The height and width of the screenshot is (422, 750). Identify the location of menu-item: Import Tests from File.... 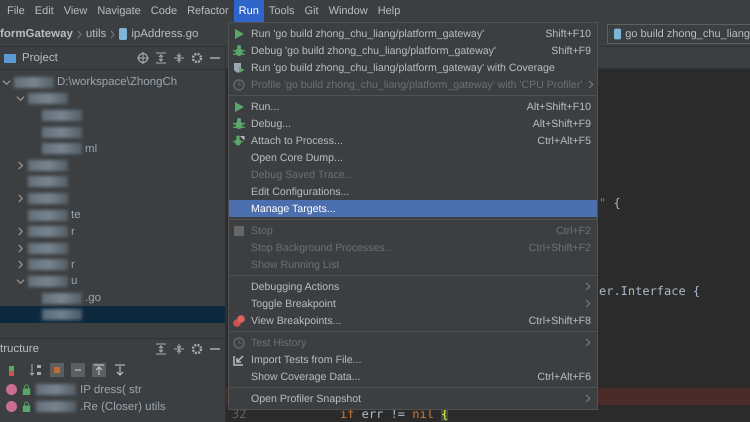
(413, 359).